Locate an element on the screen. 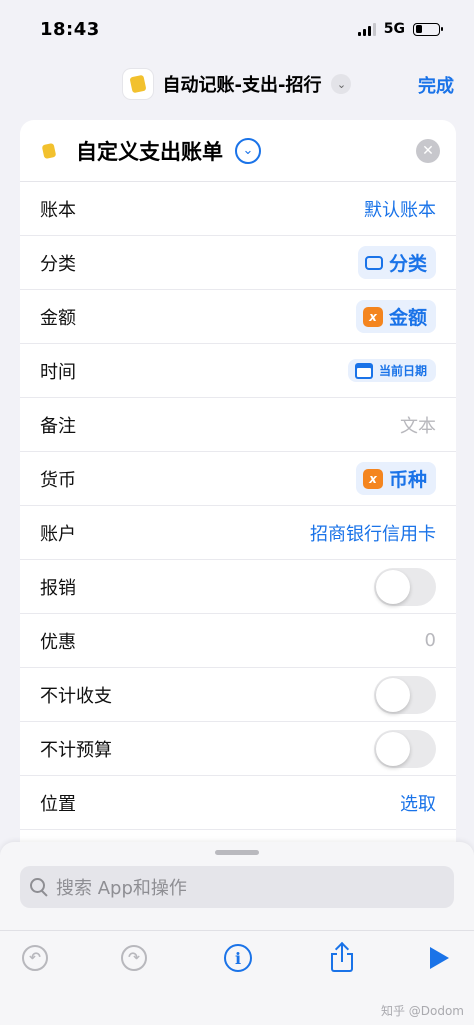 Image resolution: width=474 pixels, height=1025 pixels. expand-chevron-icon: ⌄ is located at coordinates (248, 150).